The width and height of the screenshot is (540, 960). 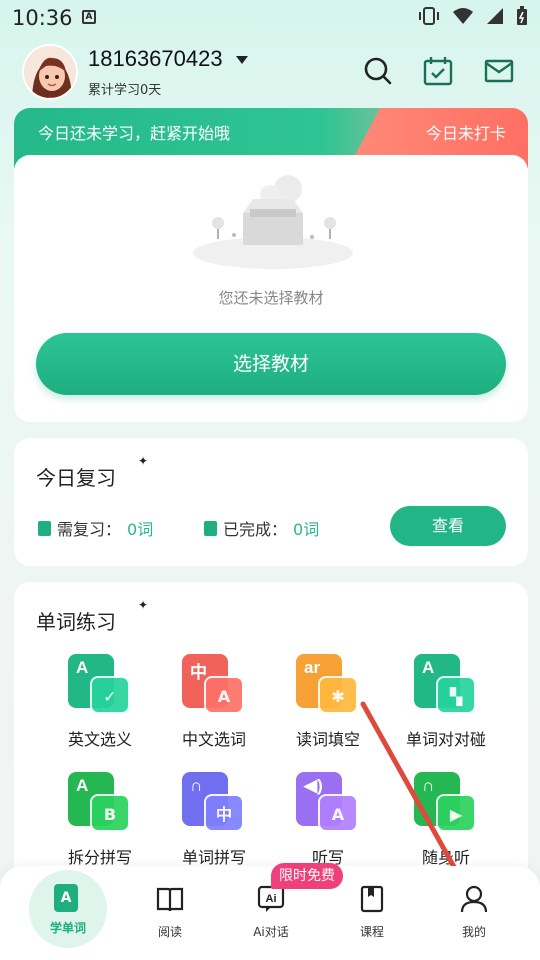 What do you see at coordinates (328, 802) in the screenshot?
I see `dictation-icon: ◀) A` at bounding box center [328, 802].